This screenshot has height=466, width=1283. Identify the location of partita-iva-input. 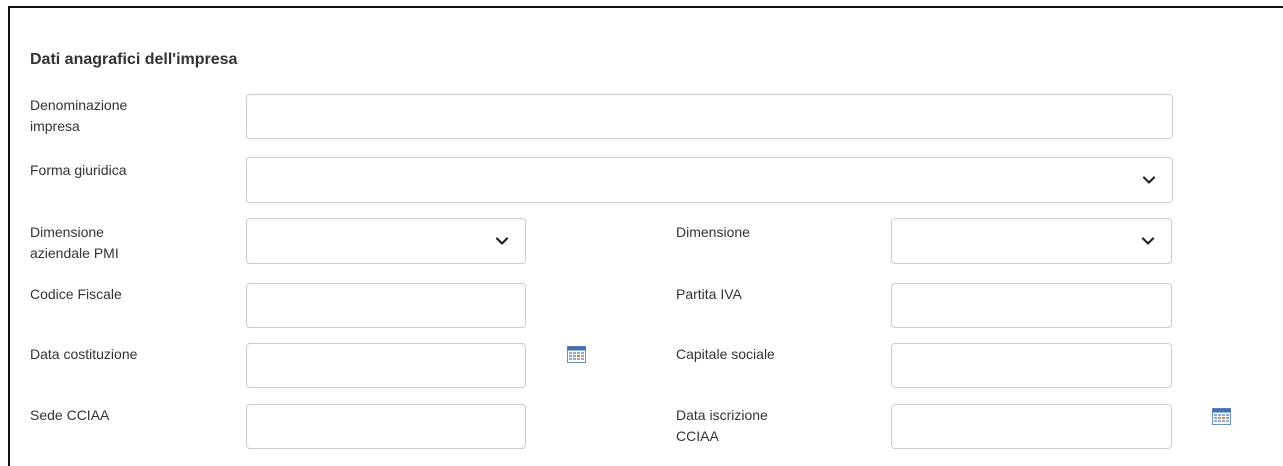
(1031, 305).